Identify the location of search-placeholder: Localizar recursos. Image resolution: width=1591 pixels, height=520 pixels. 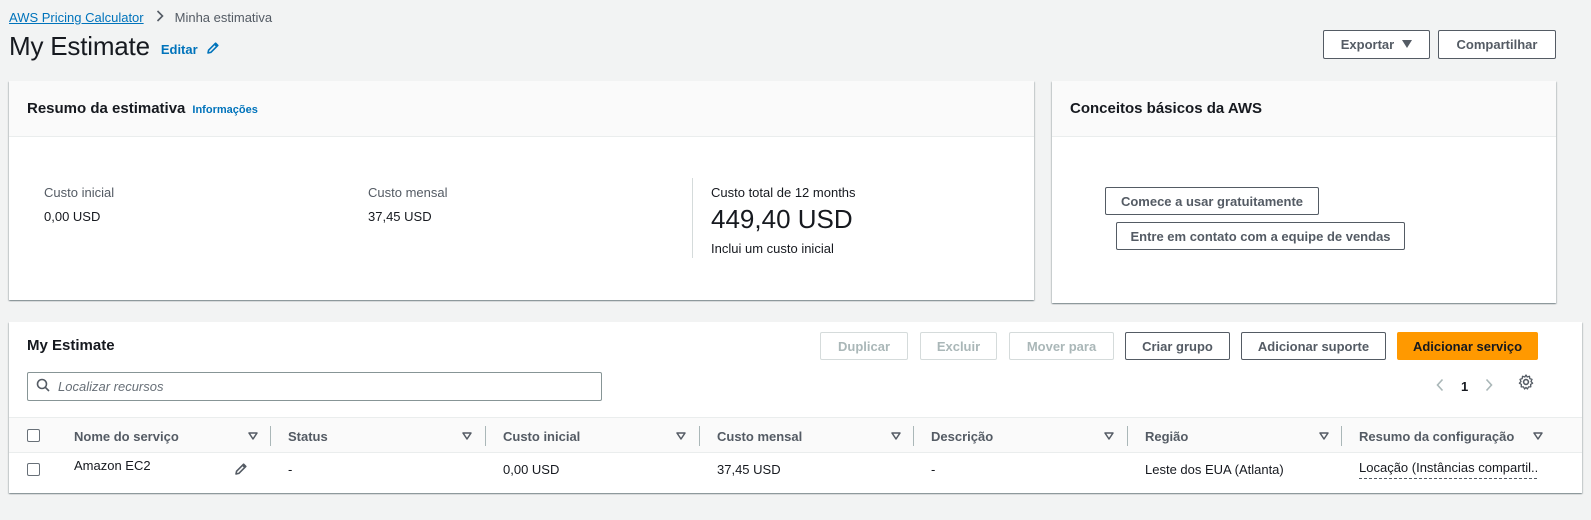
(111, 386).